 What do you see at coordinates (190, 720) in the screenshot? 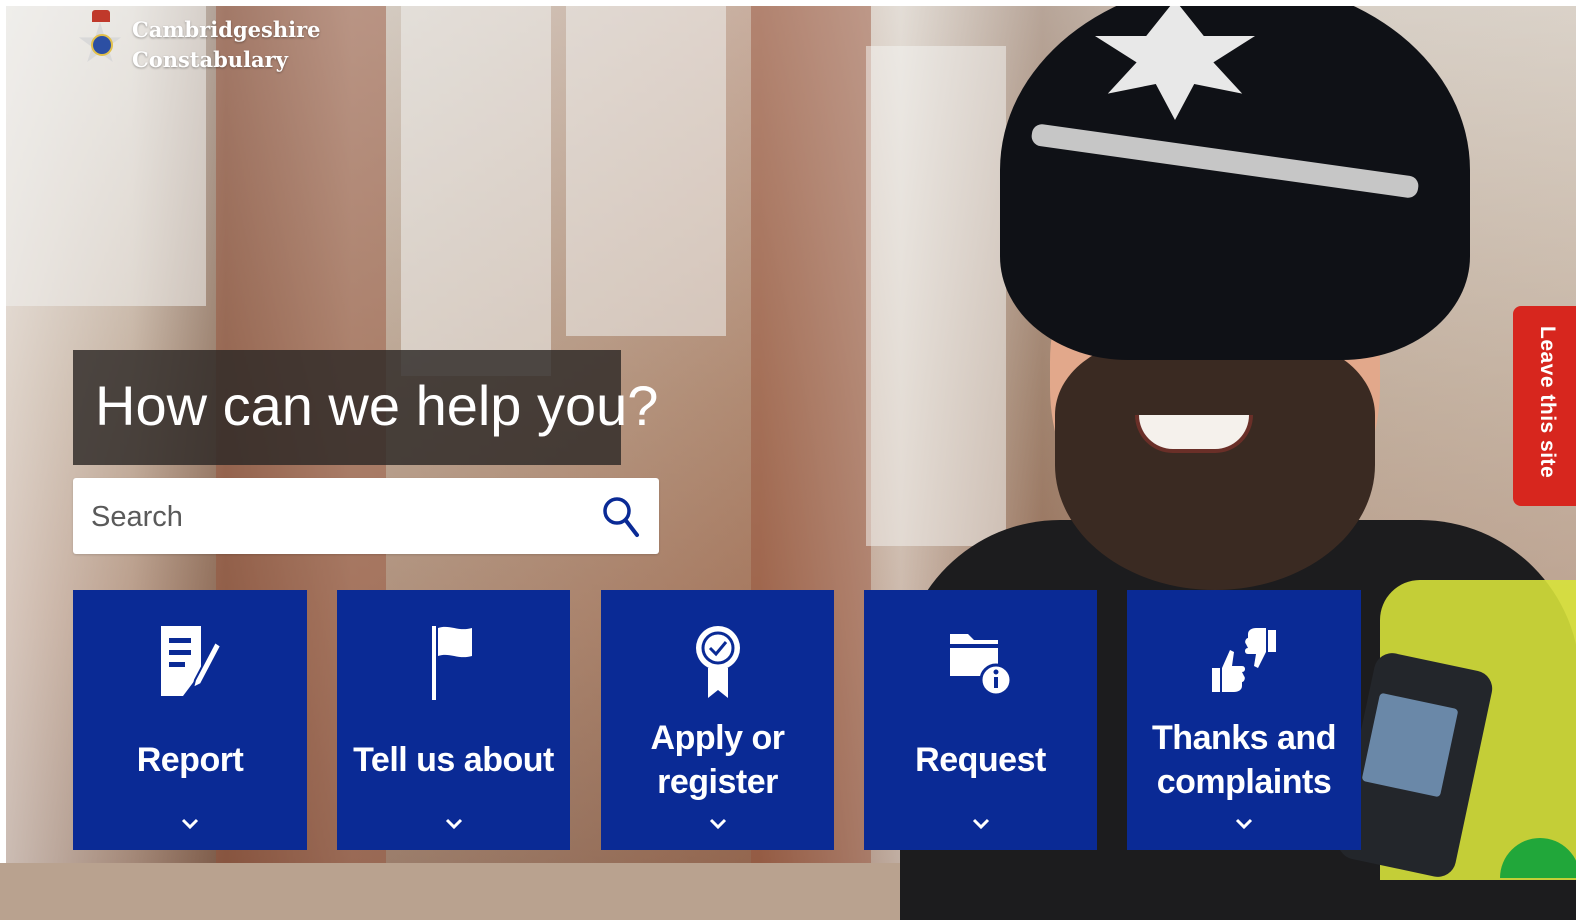
I see `tile-report: Report` at bounding box center [190, 720].